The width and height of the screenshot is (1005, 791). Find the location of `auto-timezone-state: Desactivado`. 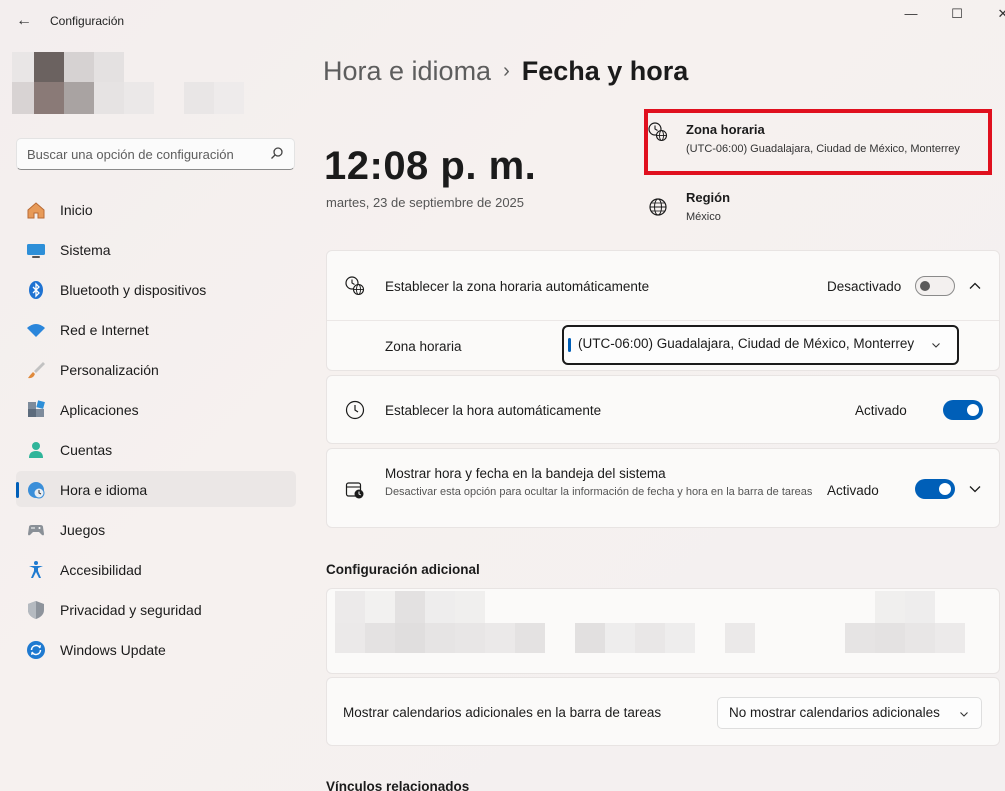

auto-timezone-state: Desactivado is located at coordinates (864, 286).